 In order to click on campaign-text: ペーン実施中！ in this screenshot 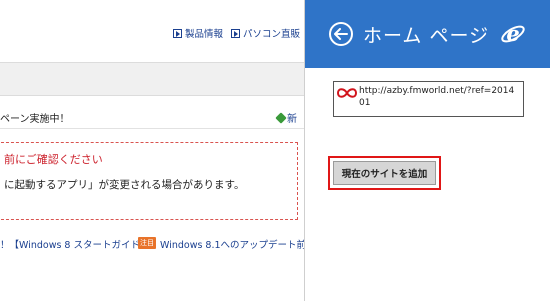, I will do `click(35, 119)`.